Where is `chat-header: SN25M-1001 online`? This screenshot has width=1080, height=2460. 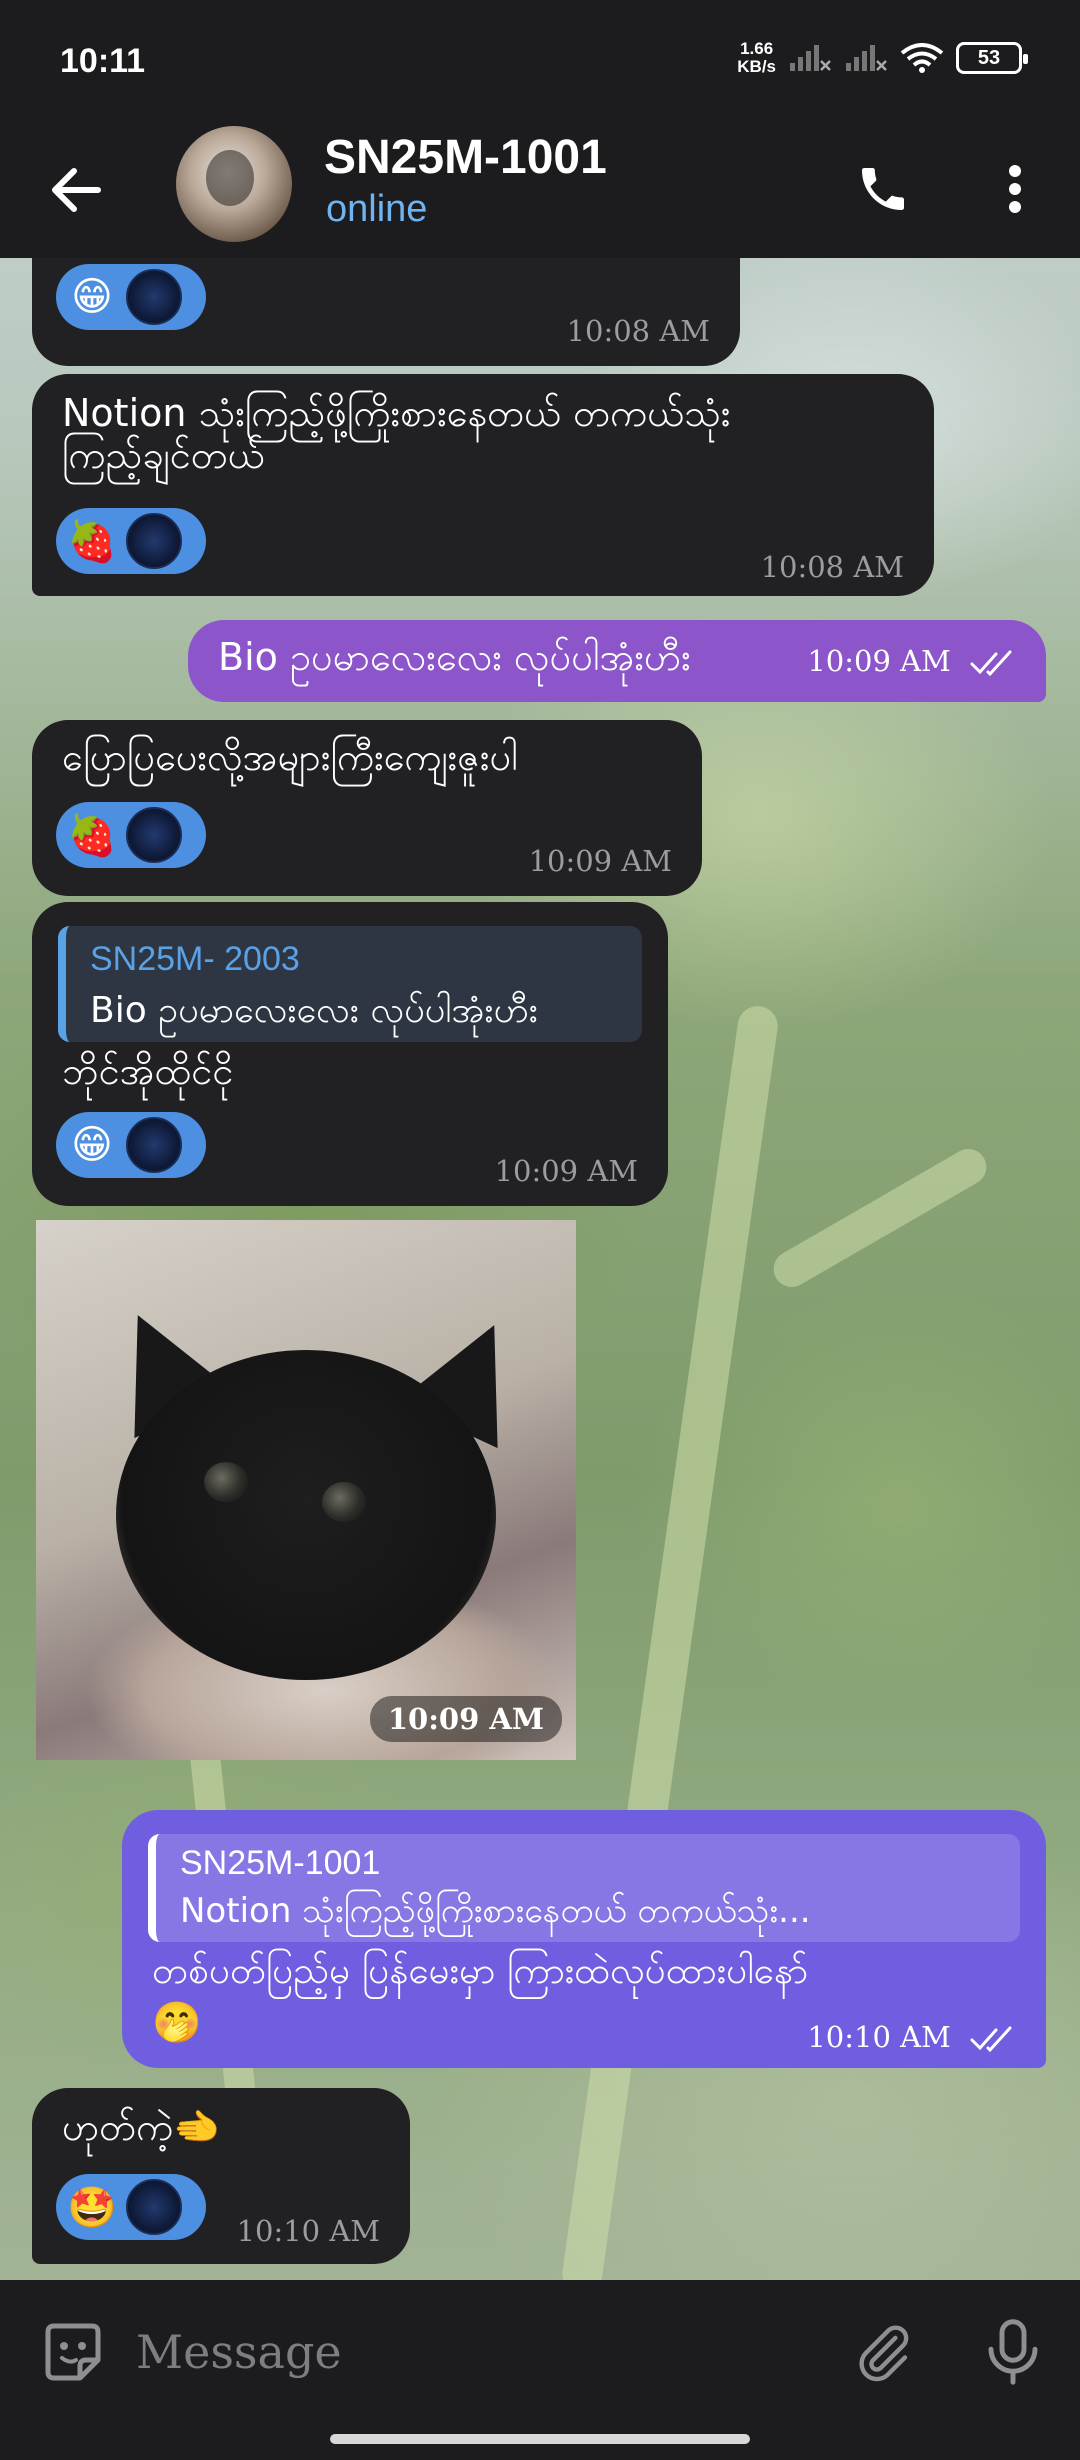 chat-header: SN25M-1001 online is located at coordinates (540, 189).